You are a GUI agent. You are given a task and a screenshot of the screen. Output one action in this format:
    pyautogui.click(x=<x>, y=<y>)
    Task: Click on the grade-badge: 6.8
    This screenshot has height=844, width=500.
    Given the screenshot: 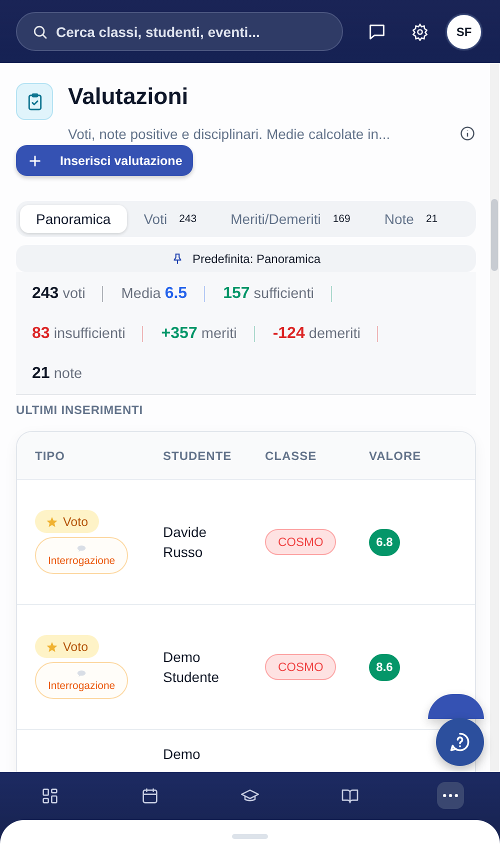 What is the action you would take?
    pyautogui.click(x=384, y=542)
    